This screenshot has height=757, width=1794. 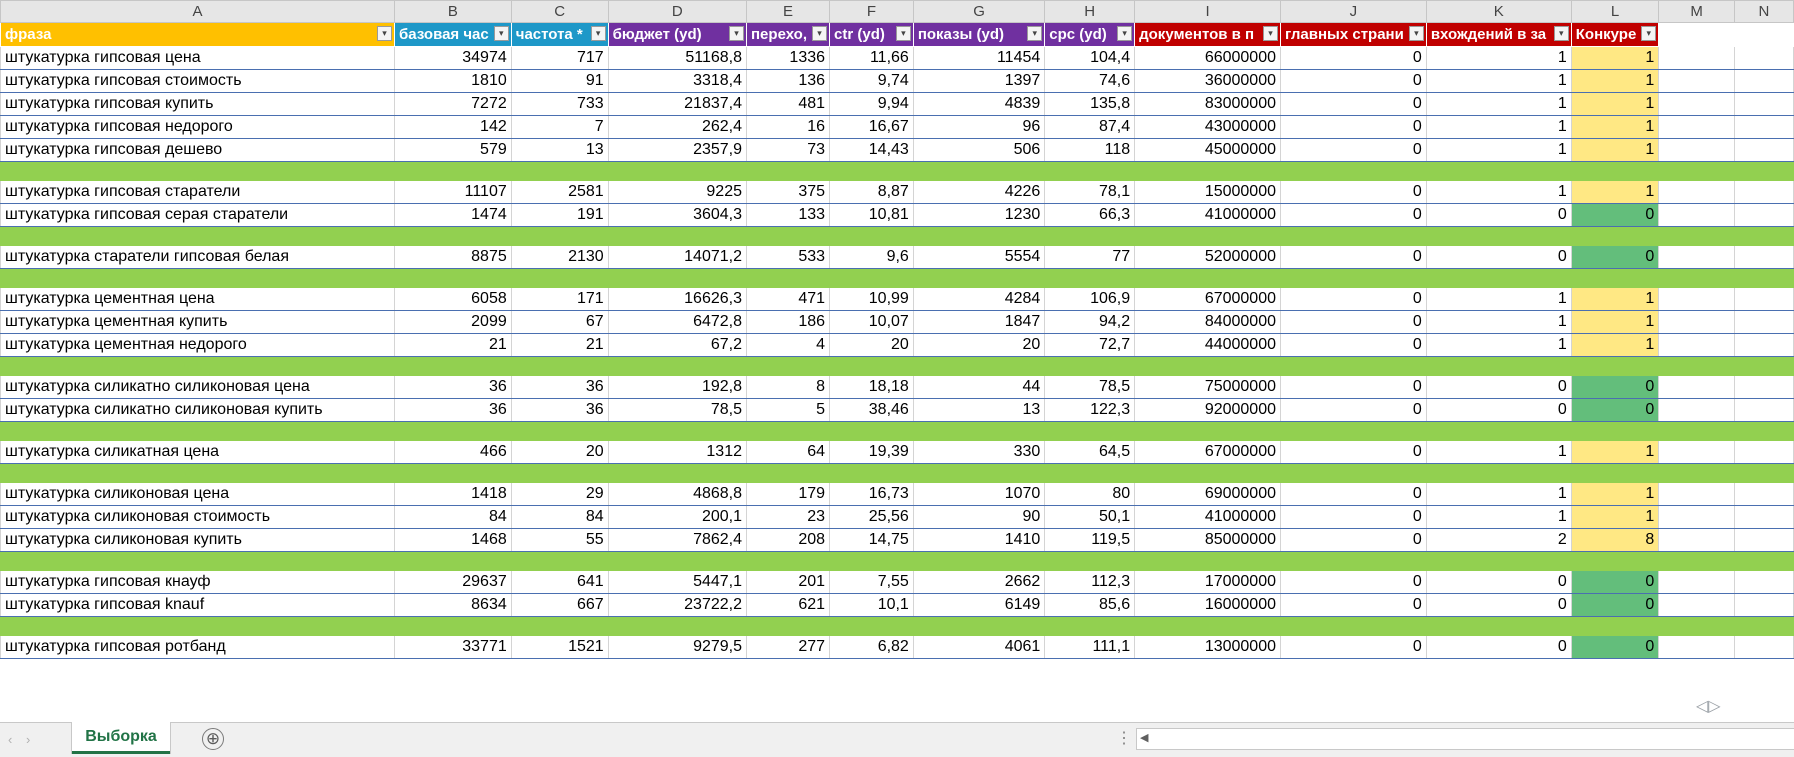 I want to click on value-cell: 36, so click(x=559, y=387).